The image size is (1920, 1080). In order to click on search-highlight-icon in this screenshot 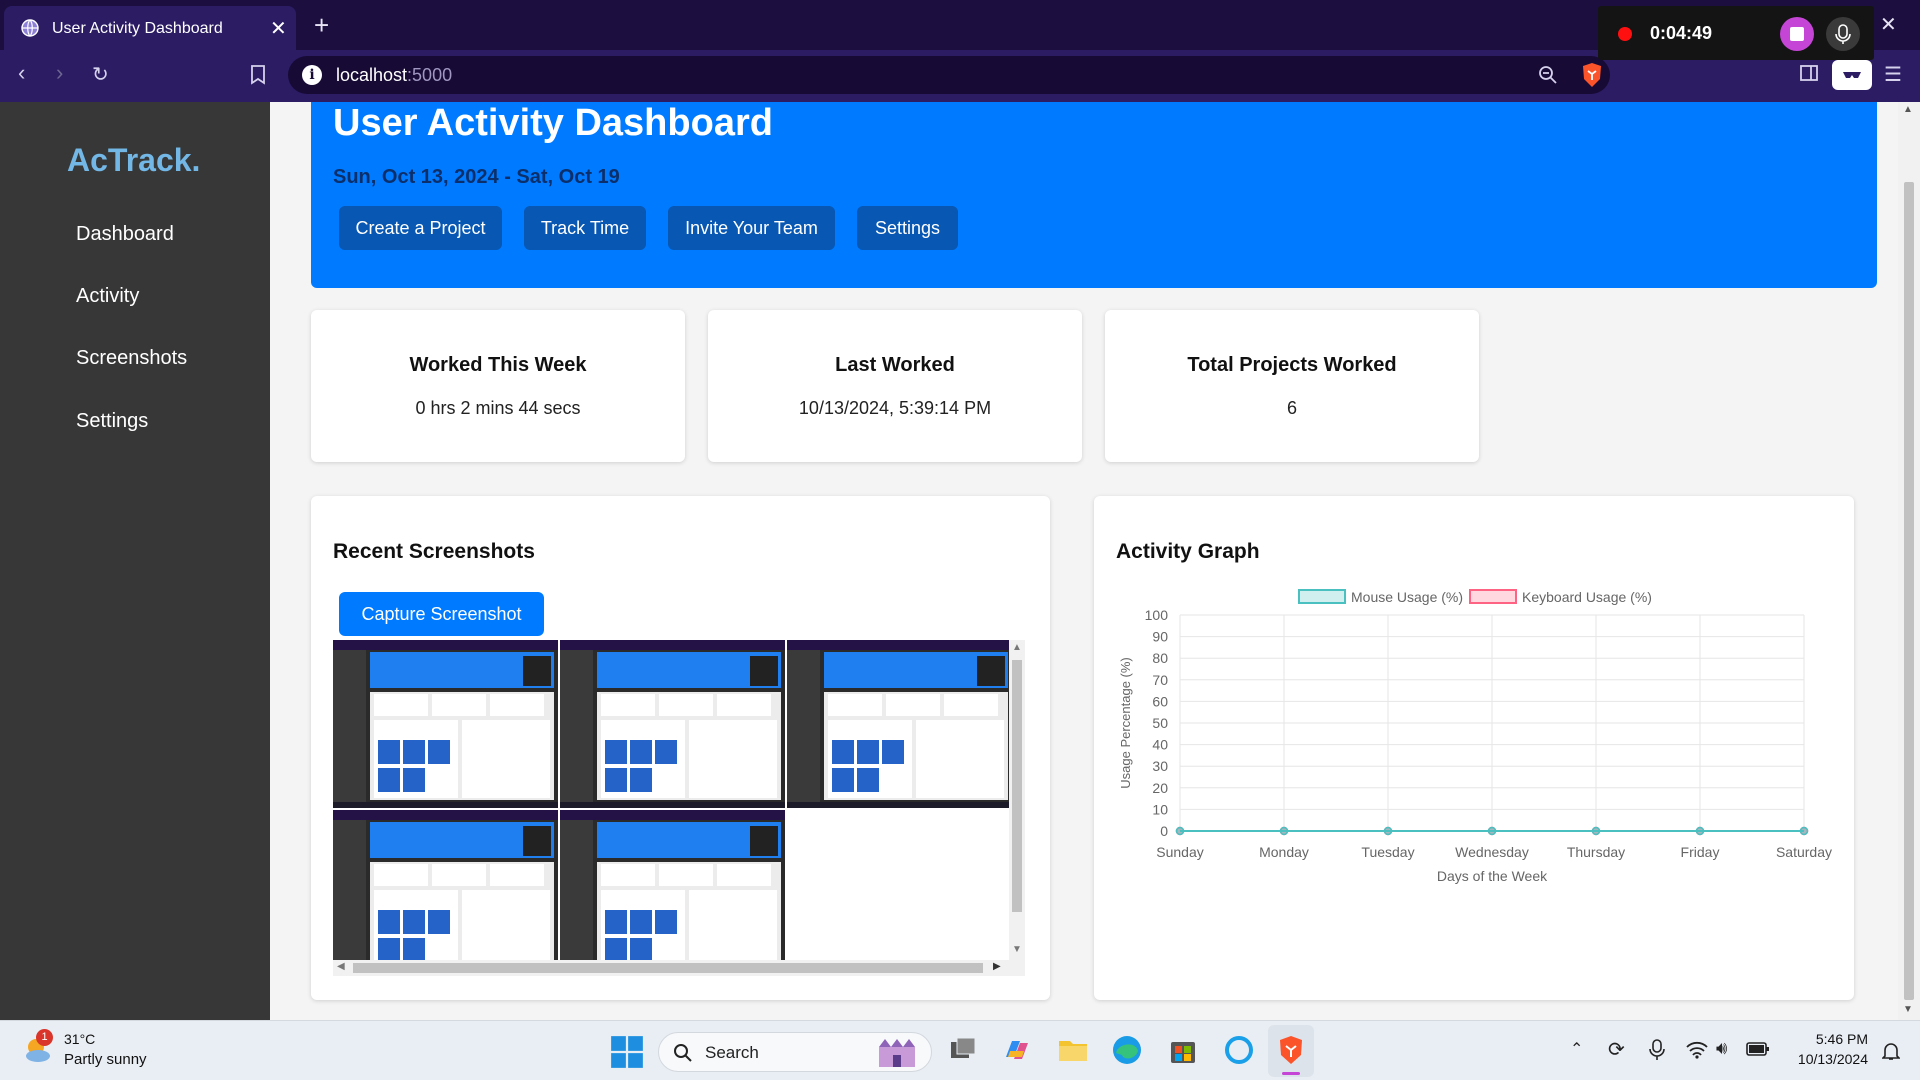, I will do `click(897, 1053)`.